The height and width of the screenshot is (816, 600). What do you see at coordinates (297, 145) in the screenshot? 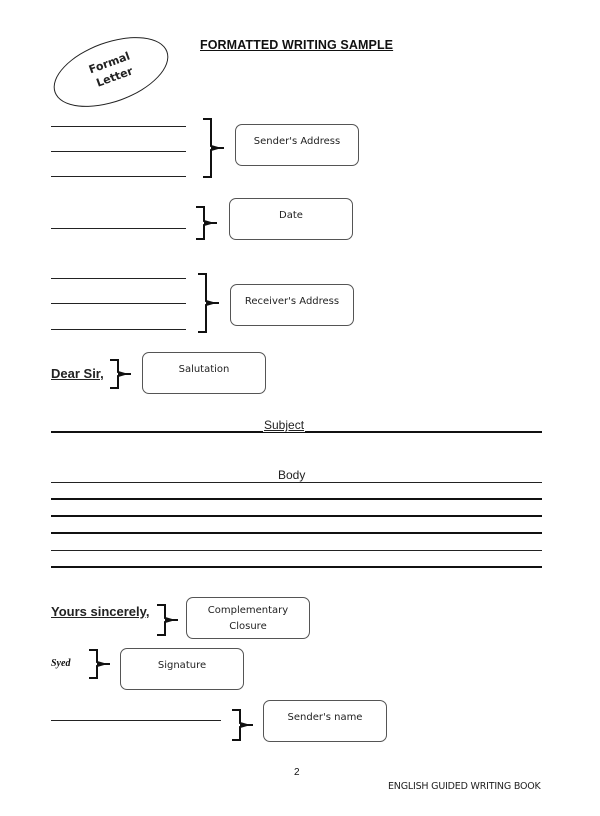
I see `senders-address-box: Sender's Address` at bounding box center [297, 145].